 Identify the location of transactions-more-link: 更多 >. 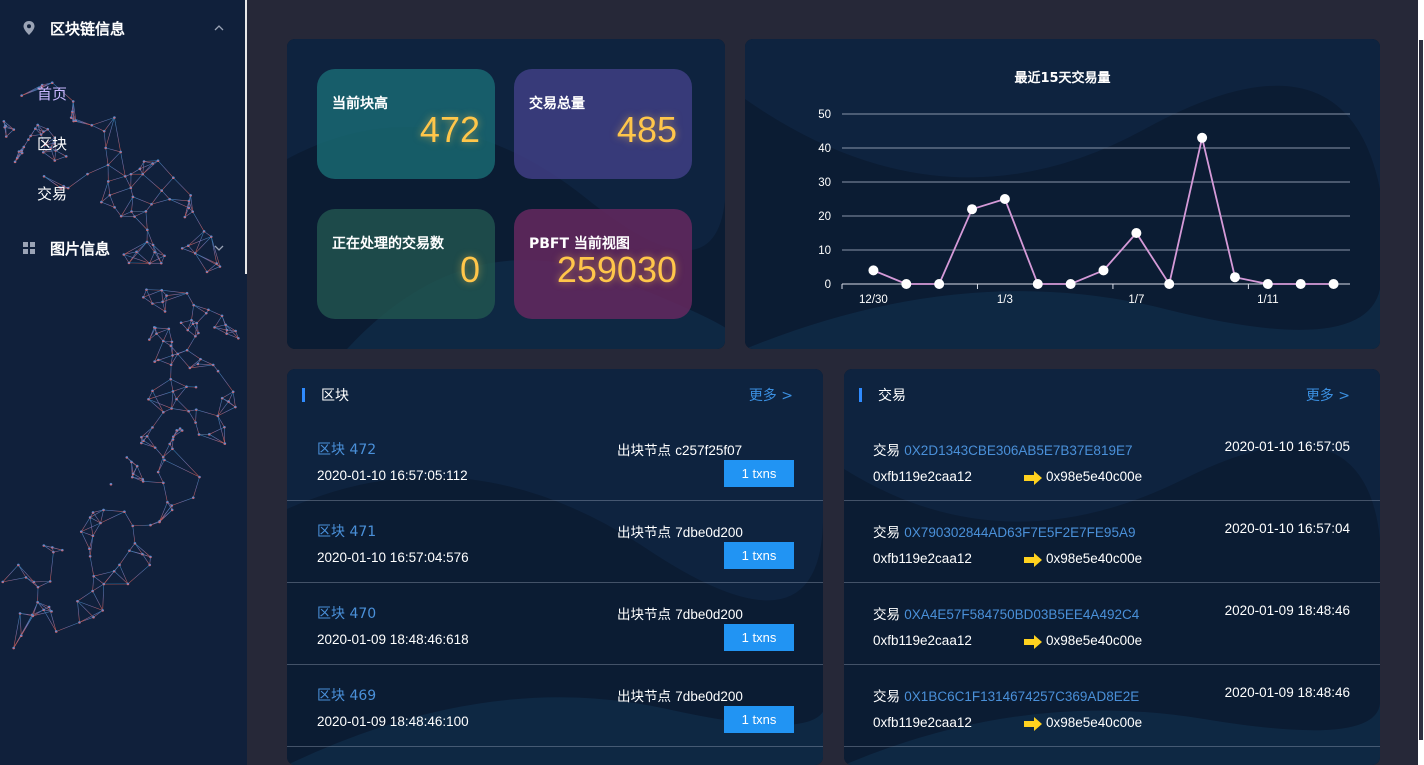
(1328, 395).